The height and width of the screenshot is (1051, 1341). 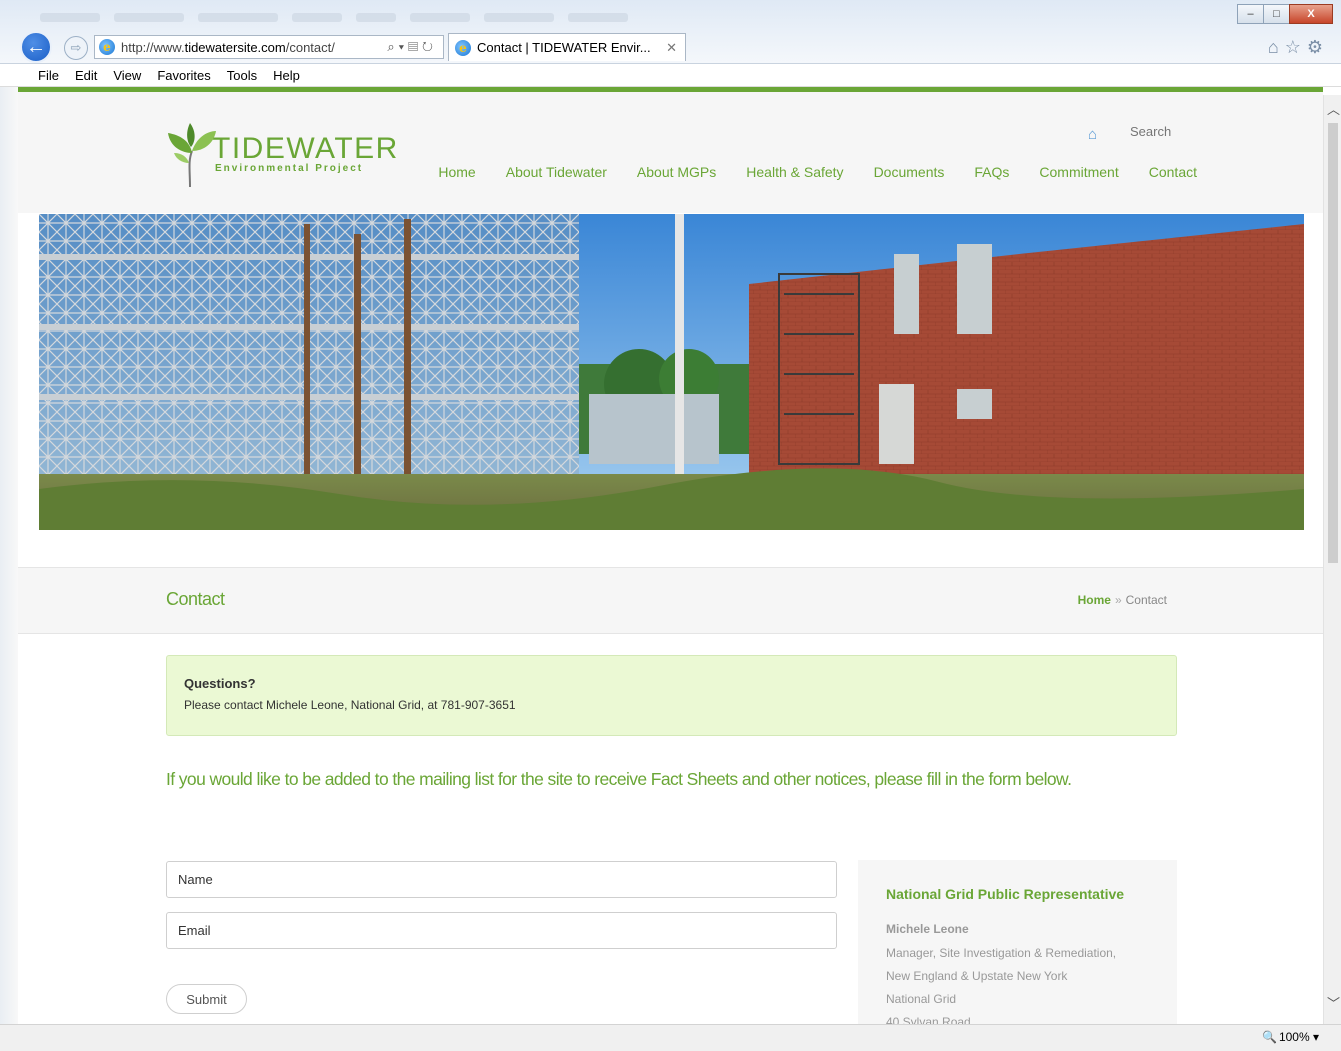 I want to click on representative-region: New England & Upstate New York, so click(x=977, y=976).